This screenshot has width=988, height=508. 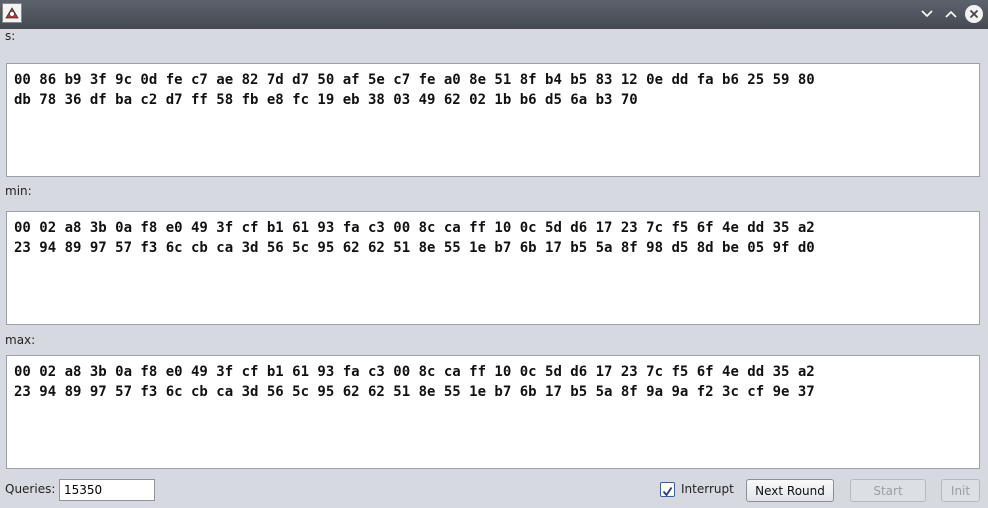 I want to click on close-icon, so click(x=974, y=14).